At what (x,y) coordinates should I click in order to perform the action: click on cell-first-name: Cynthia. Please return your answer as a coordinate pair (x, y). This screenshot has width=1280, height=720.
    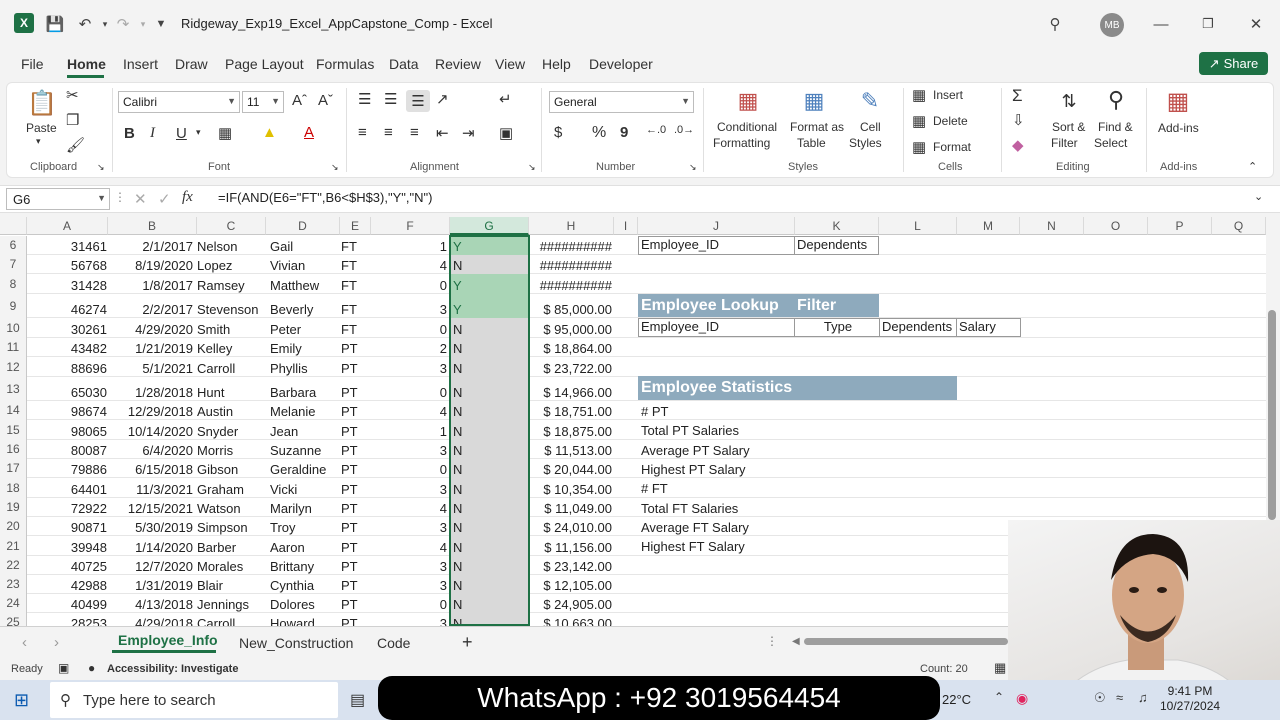
    Looking at the image, I should click on (305, 586).